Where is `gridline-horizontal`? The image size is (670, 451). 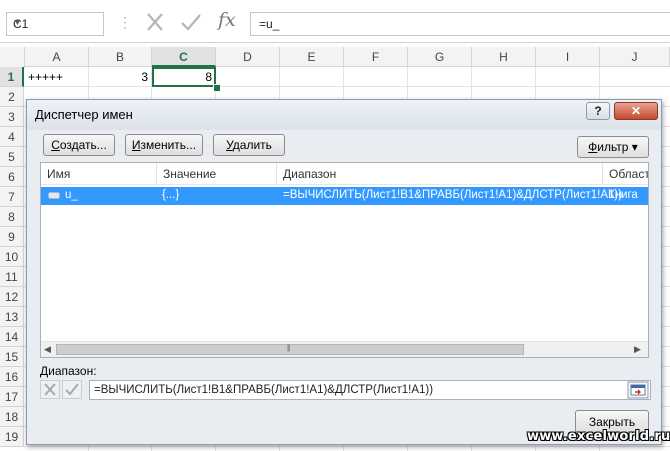 gridline-horizontal is located at coordinates (347, 446).